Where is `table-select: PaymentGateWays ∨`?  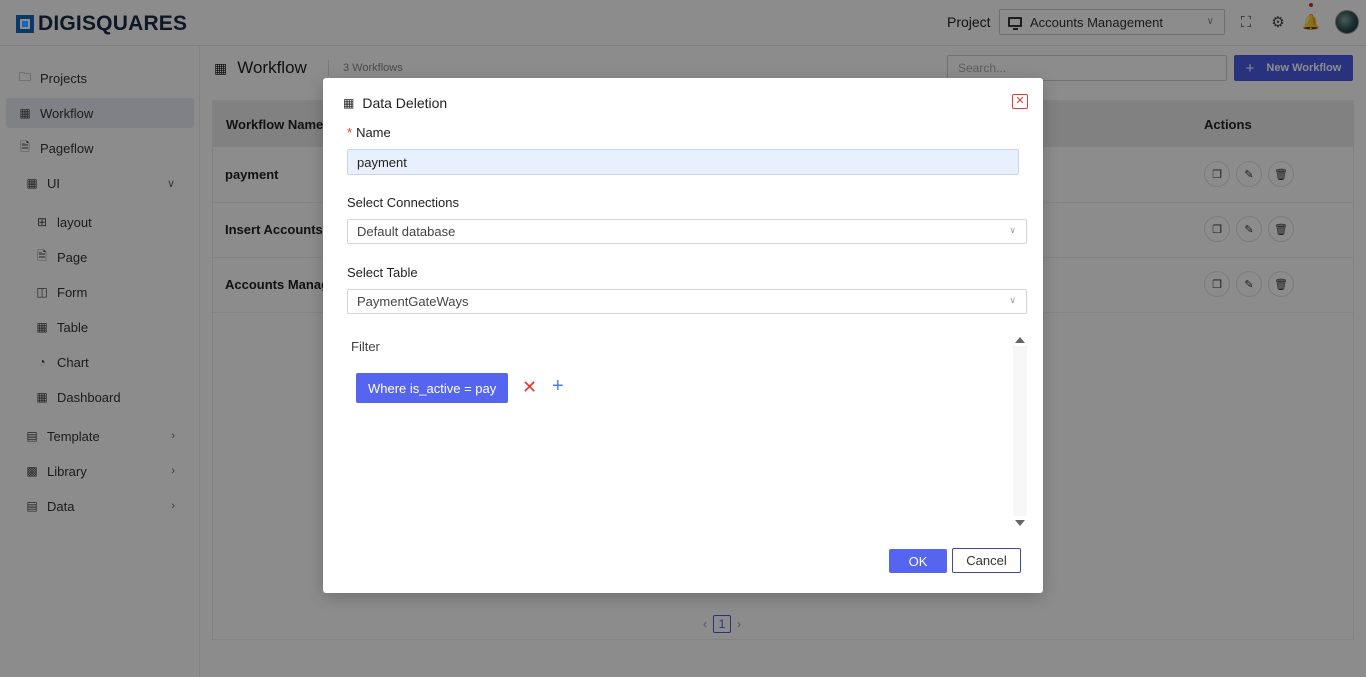 table-select: PaymentGateWays ∨ is located at coordinates (687, 301).